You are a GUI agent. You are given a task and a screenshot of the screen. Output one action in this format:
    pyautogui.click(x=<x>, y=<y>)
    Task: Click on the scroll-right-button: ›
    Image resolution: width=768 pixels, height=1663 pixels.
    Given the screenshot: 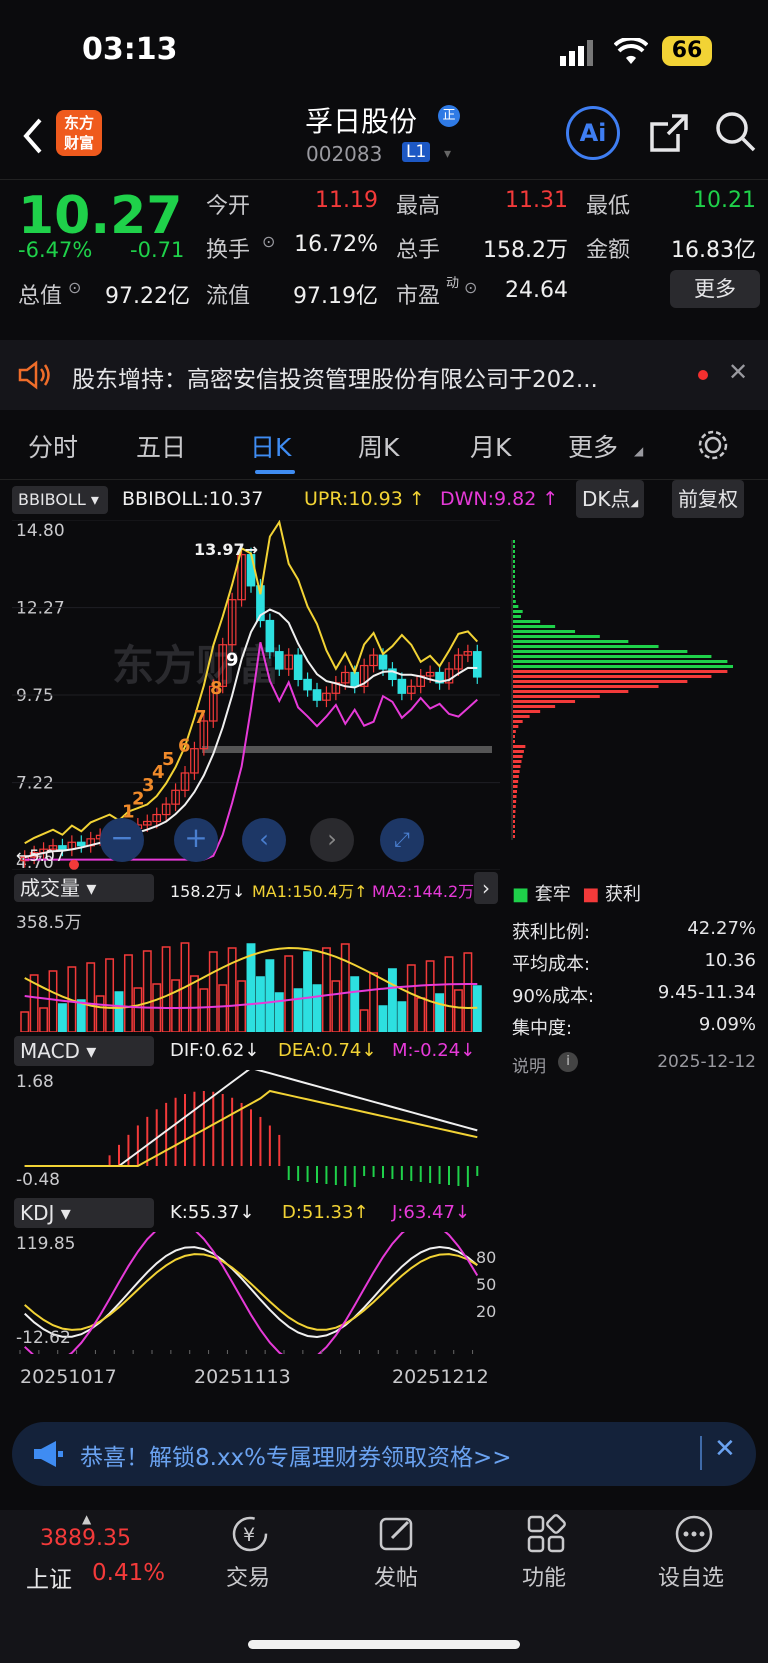 What is the action you would take?
    pyautogui.click(x=332, y=840)
    